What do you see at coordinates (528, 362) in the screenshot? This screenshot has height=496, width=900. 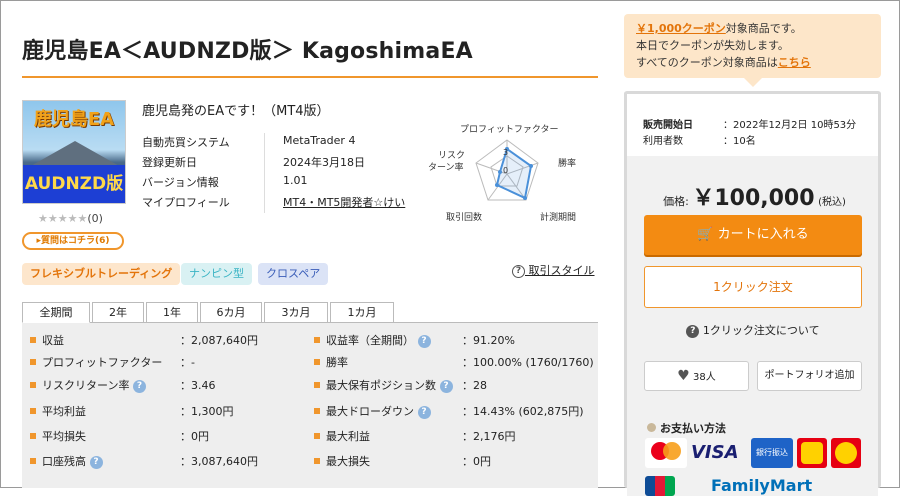 I see `stat-value: ：100.00% (1760/1760)` at bounding box center [528, 362].